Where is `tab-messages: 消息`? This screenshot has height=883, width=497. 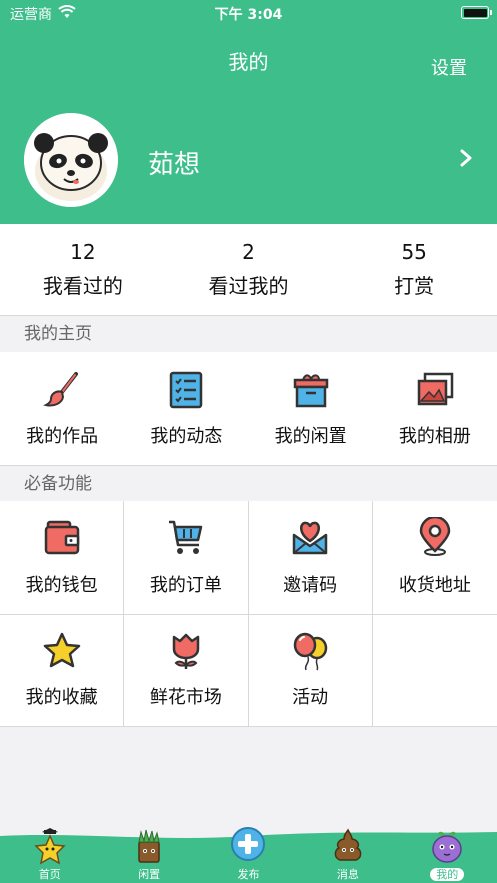
tab-messages: 消息 is located at coordinates (347, 855).